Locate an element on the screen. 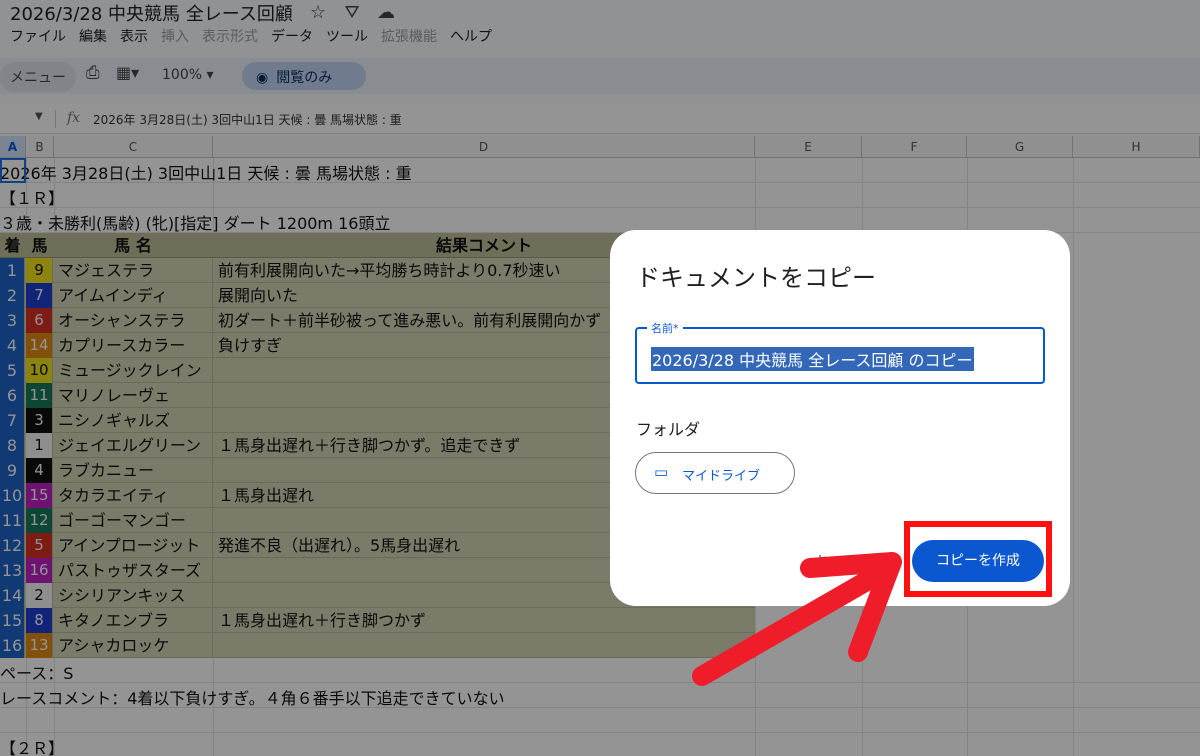  arrow-shaft is located at coordinates (787, 627).